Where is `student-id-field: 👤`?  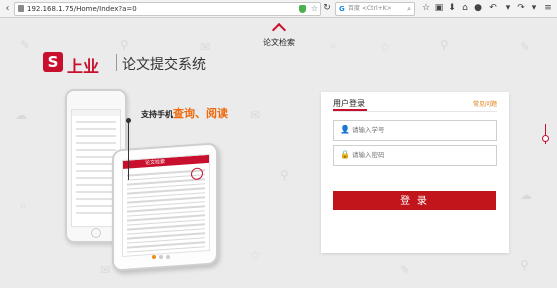 student-id-field: 👤 is located at coordinates (415, 130).